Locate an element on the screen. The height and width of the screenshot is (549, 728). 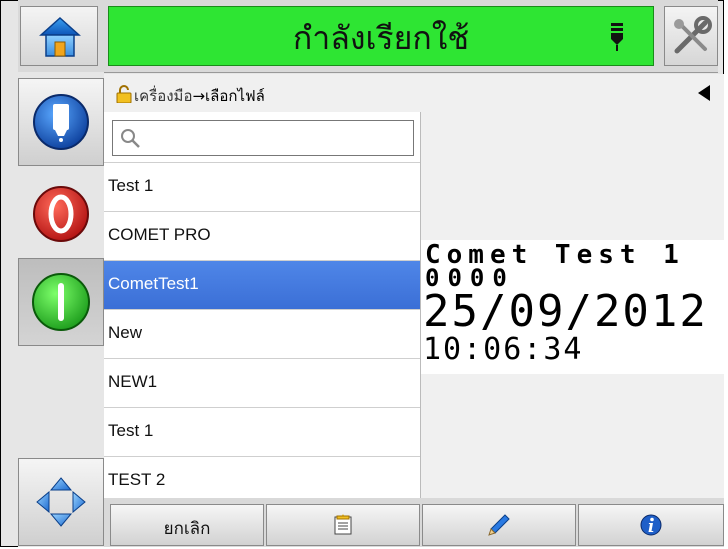
start-button is located at coordinates (61, 302).